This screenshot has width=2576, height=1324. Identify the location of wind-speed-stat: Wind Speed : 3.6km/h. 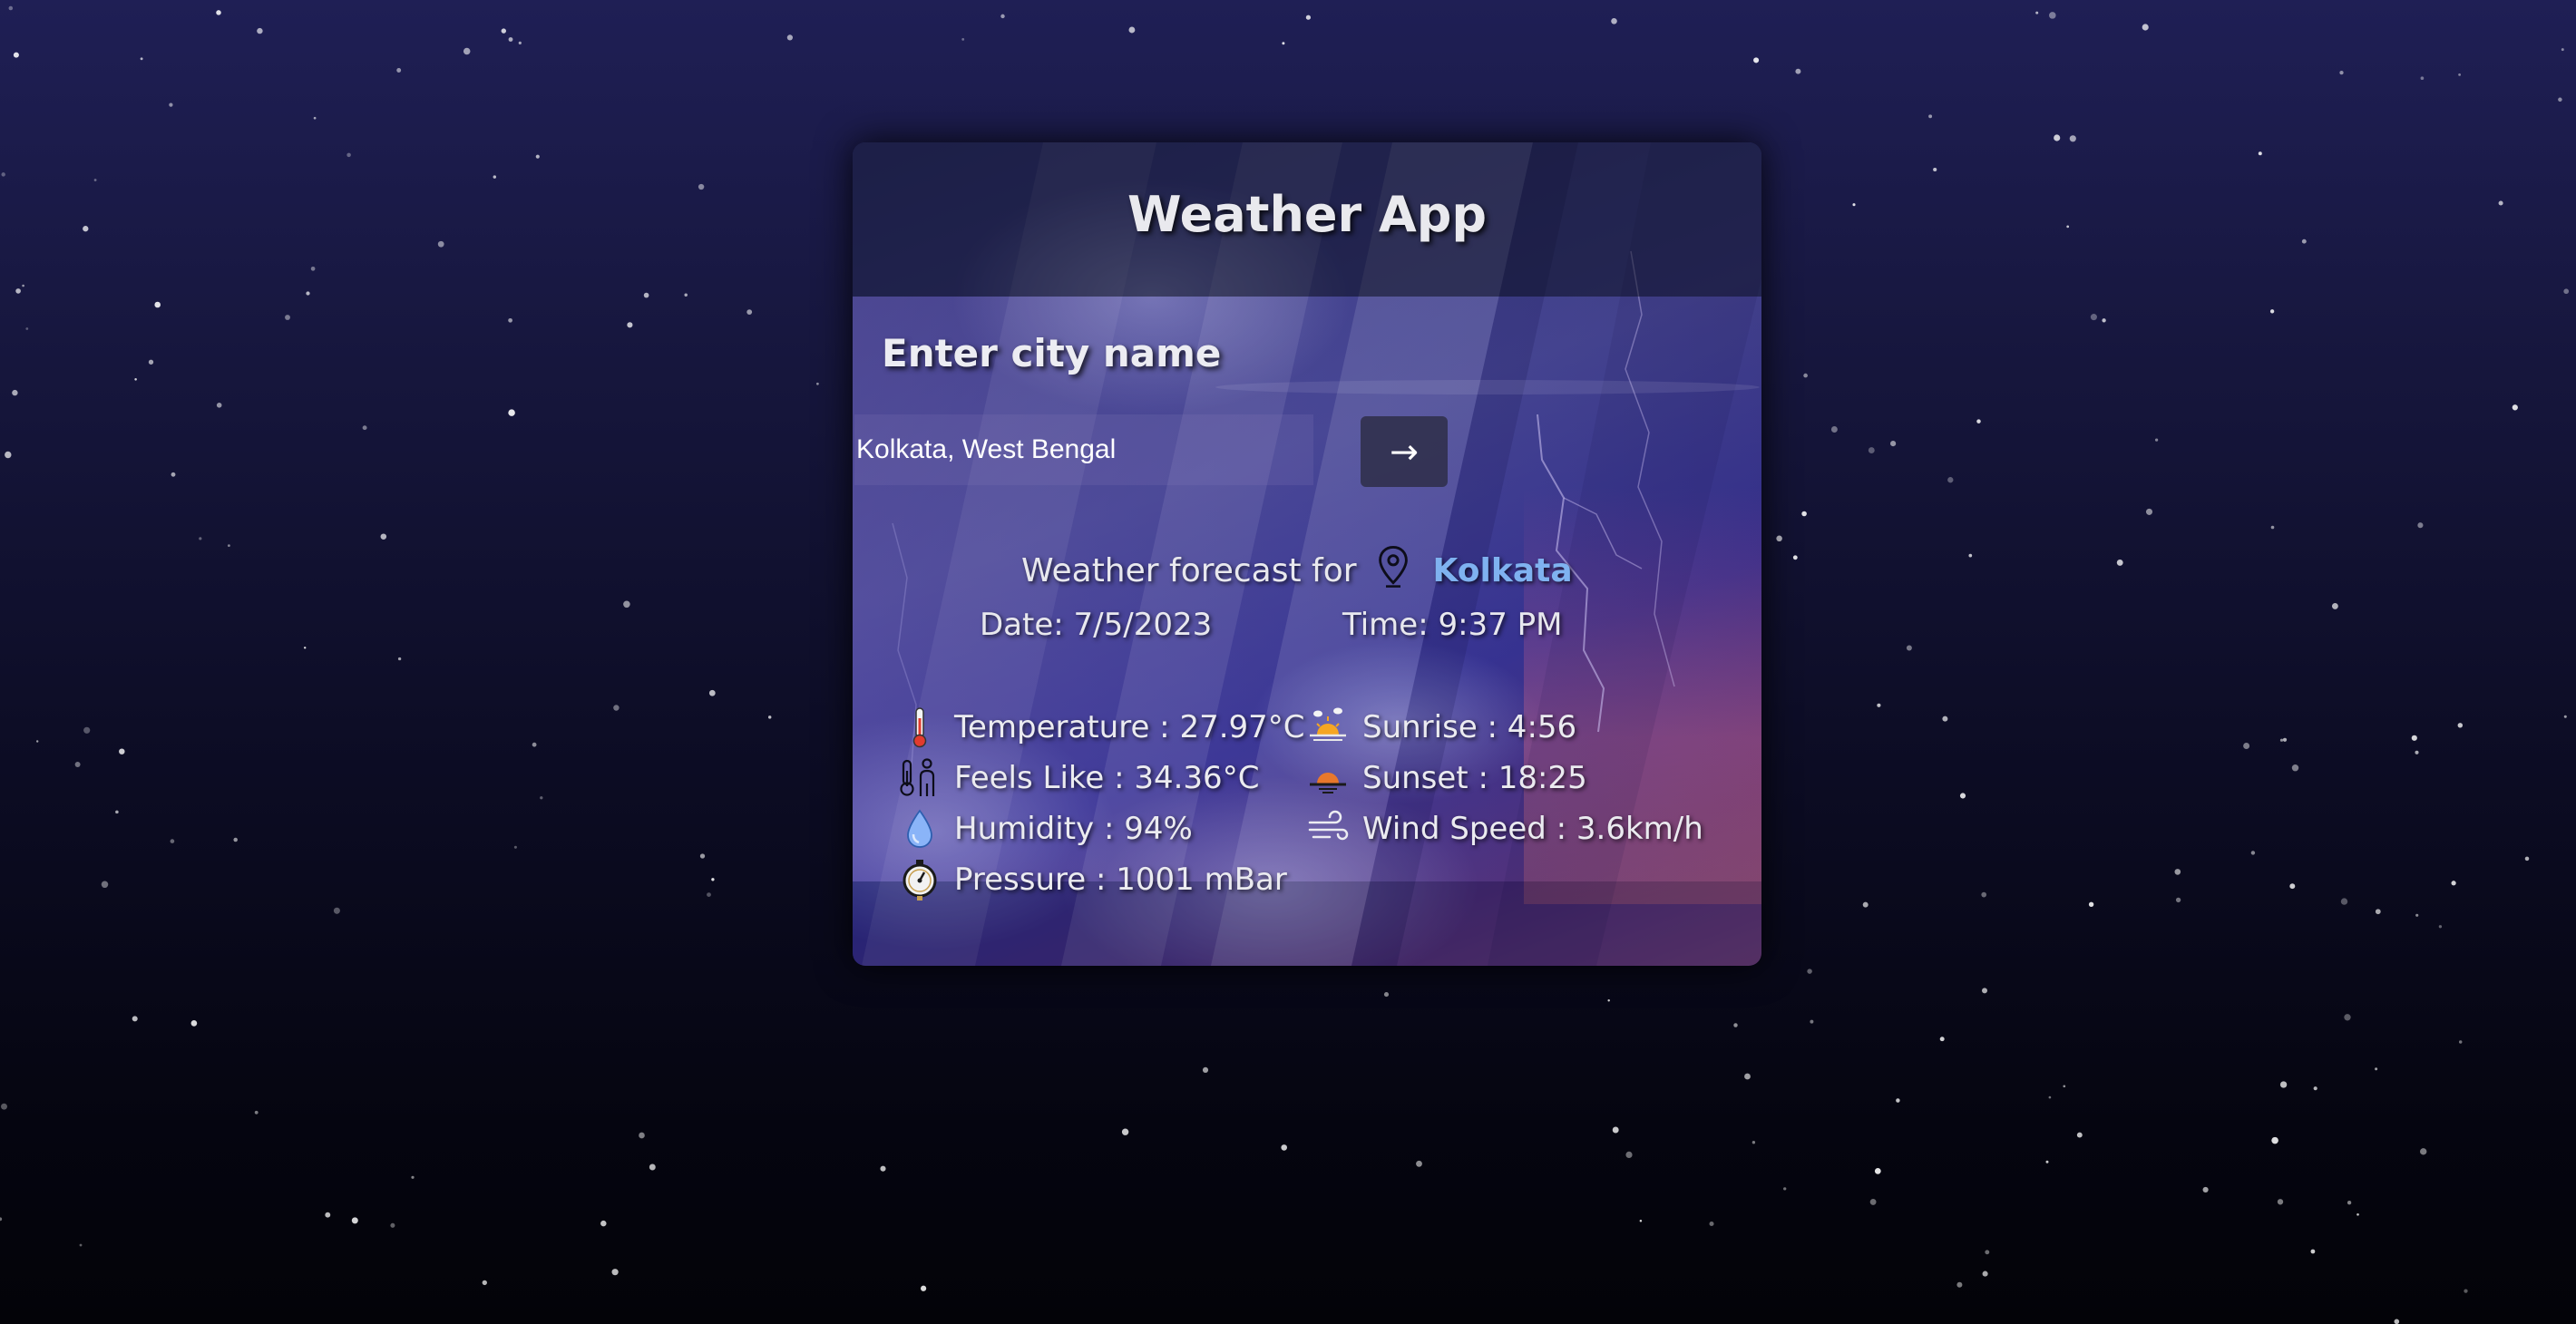
(1504, 829).